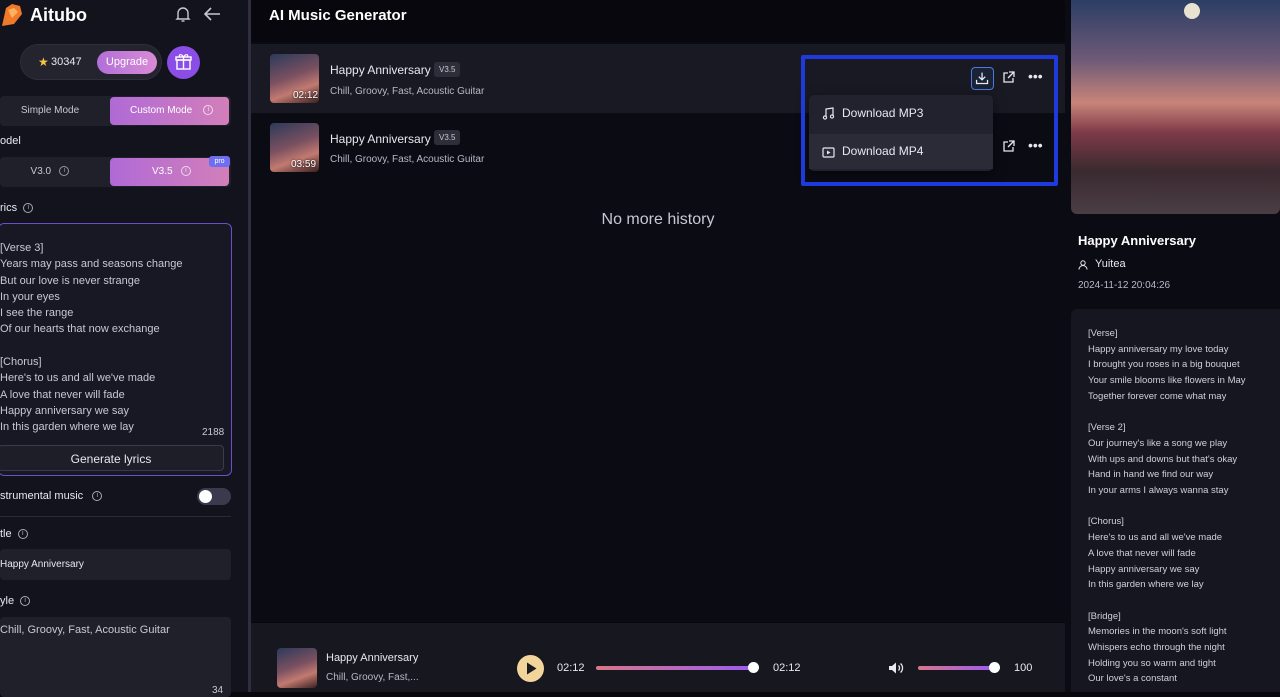 This screenshot has height=697, width=1280. Describe the element at coordinates (66, 62) in the screenshot. I see `credits-count: 30347` at that location.